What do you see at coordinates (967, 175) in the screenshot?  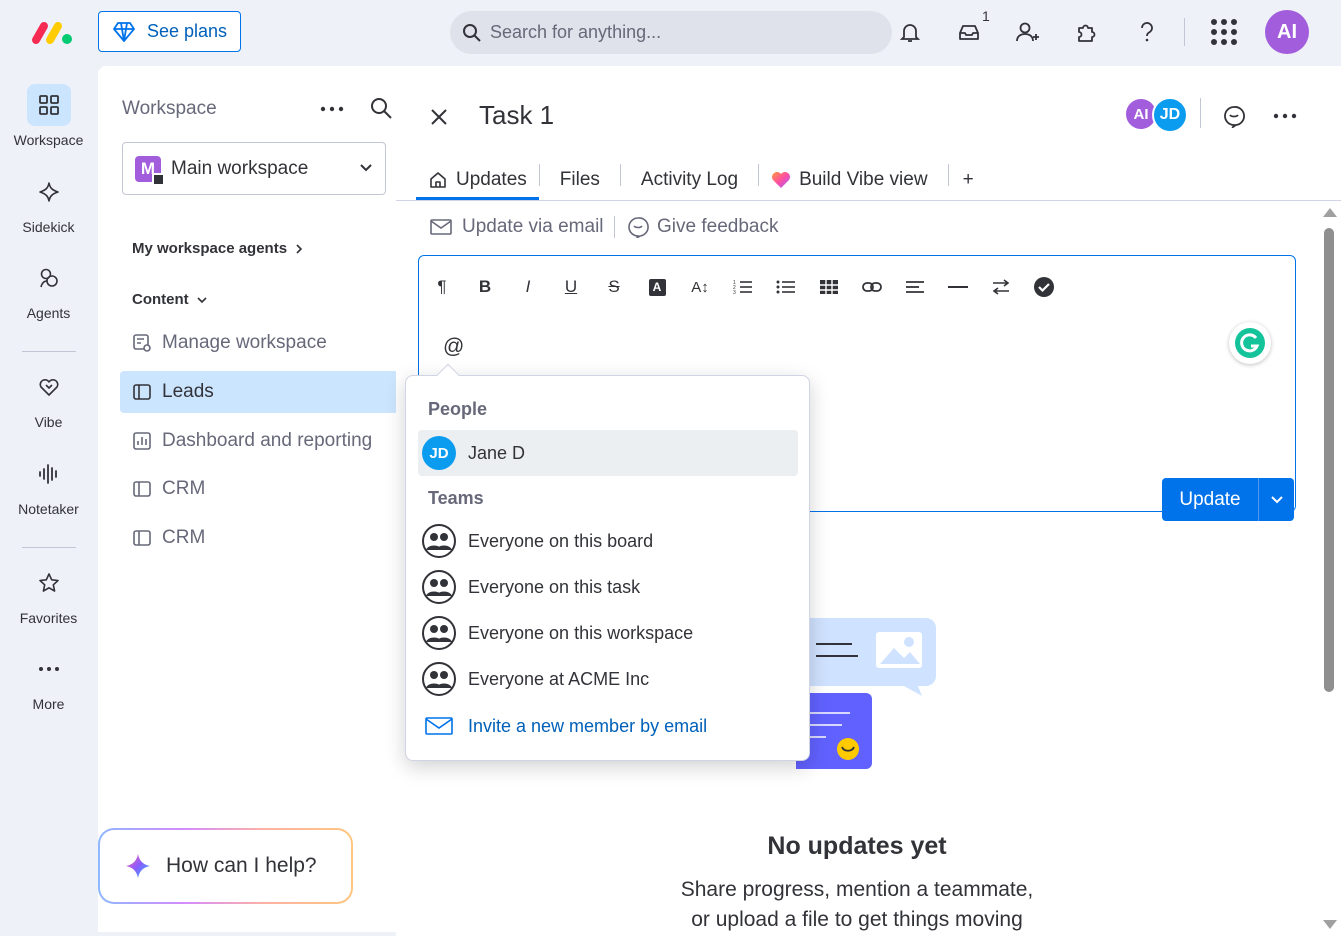 I see `add-tab-button: +` at bounding box center [967, 175].